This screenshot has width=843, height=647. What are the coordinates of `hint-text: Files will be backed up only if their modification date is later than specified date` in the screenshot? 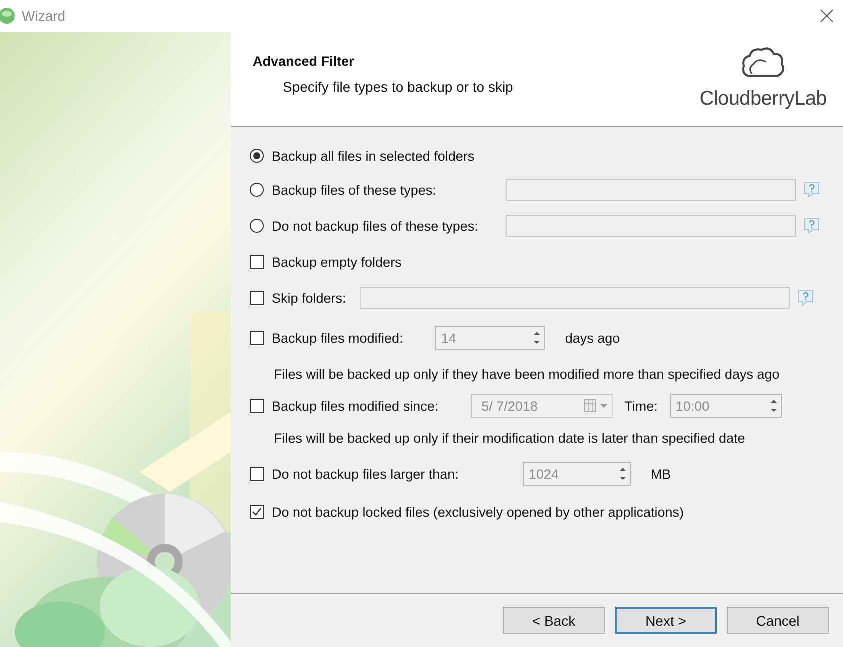 It's located at (510, 438).